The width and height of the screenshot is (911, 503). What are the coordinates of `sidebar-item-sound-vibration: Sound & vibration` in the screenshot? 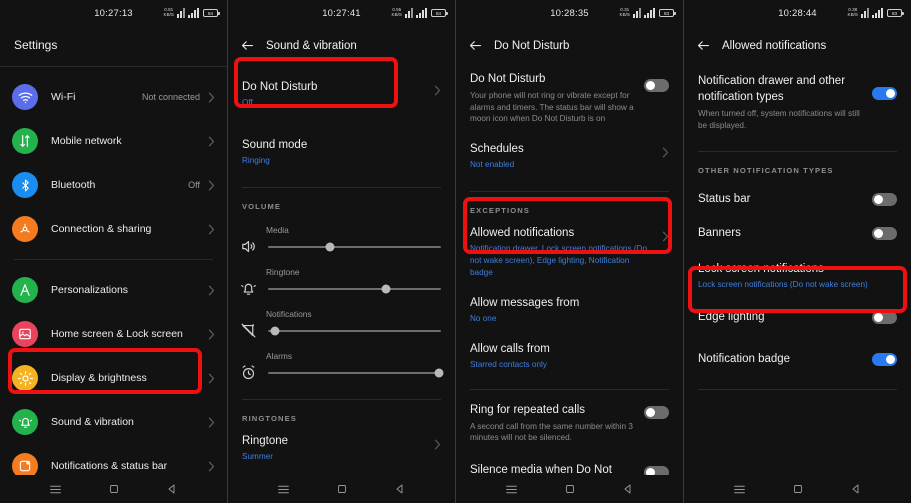 It's located at (113, 422).